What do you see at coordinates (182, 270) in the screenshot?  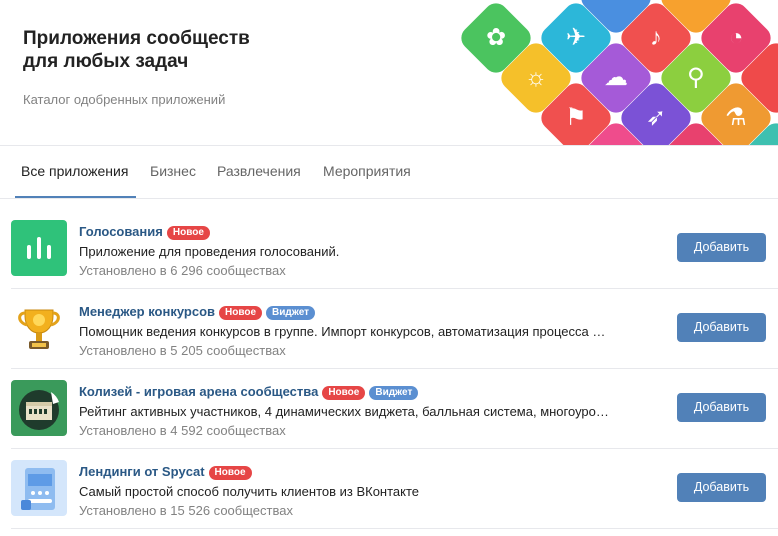 I see `install-count: Установлено в 6 296 сообществах` at bounding box center [182, 270].